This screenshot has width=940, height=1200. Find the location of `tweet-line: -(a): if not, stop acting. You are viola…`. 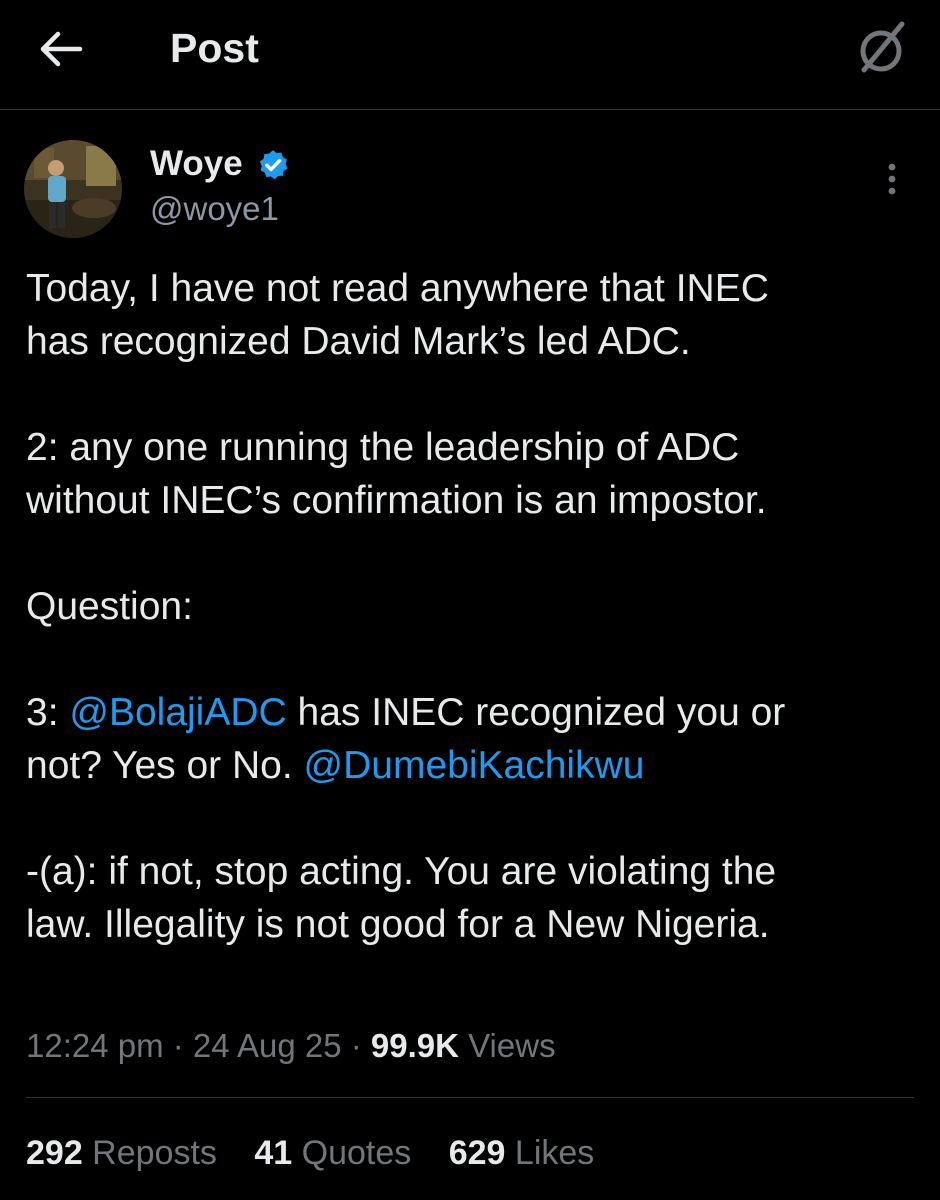

tweet-line: -(a): if not, stop acting. You are viola… is located at coordinates (401, 871).